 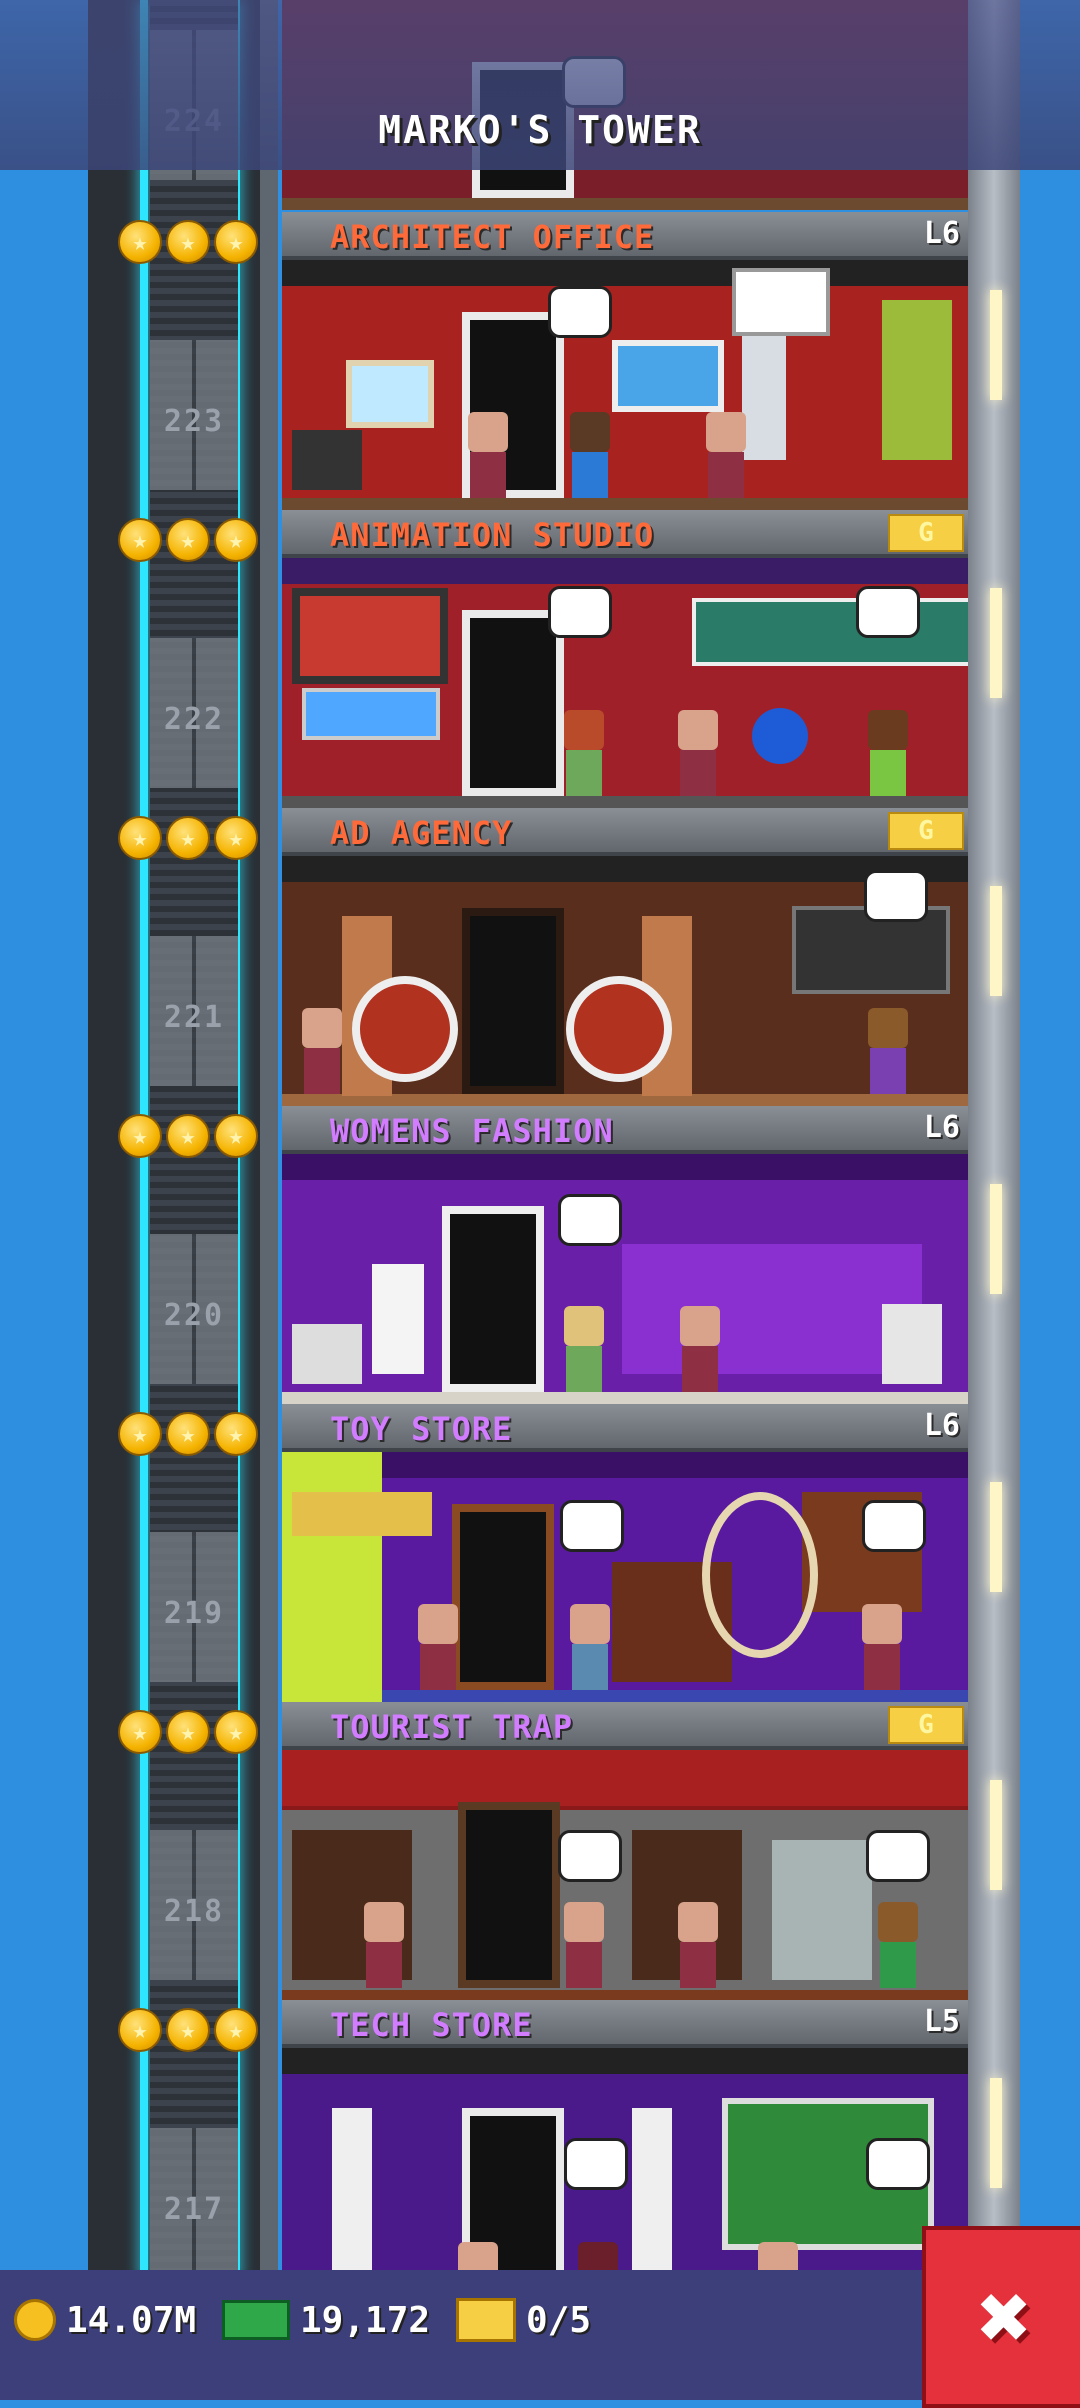 What do you see at coordinates (269, 1140) in the screenshot?
I see `elevator-edge` at bounding box center [269, 1140].